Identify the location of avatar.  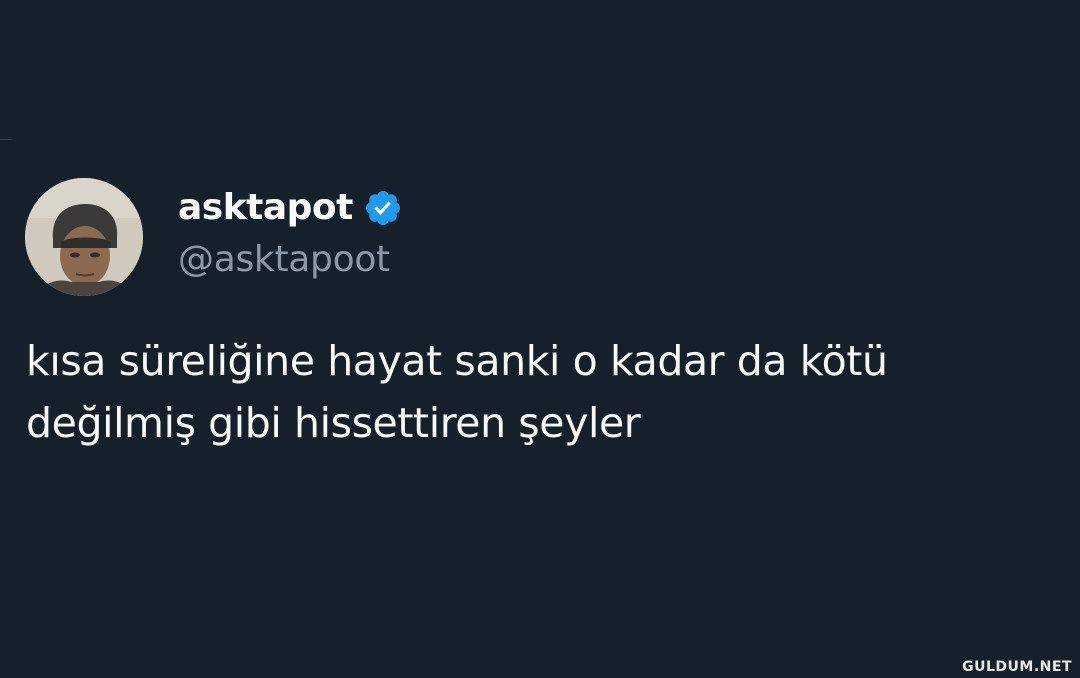
(84, 237).